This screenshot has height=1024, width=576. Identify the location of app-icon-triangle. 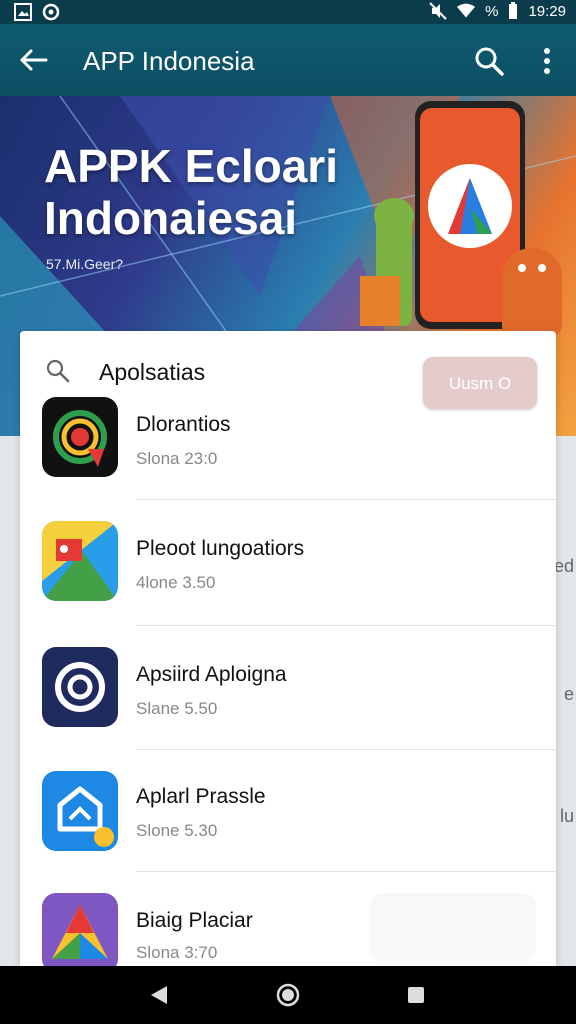
(80, 932).